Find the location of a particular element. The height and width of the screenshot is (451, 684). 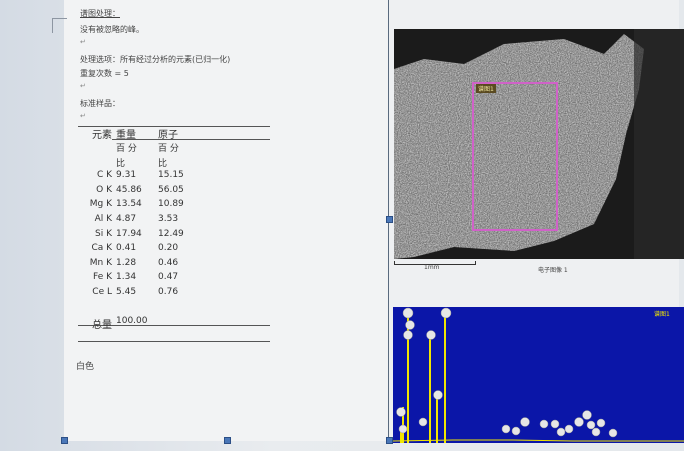

table-row: Si K 17.94 12.49 is located at coordinates (170, 236).